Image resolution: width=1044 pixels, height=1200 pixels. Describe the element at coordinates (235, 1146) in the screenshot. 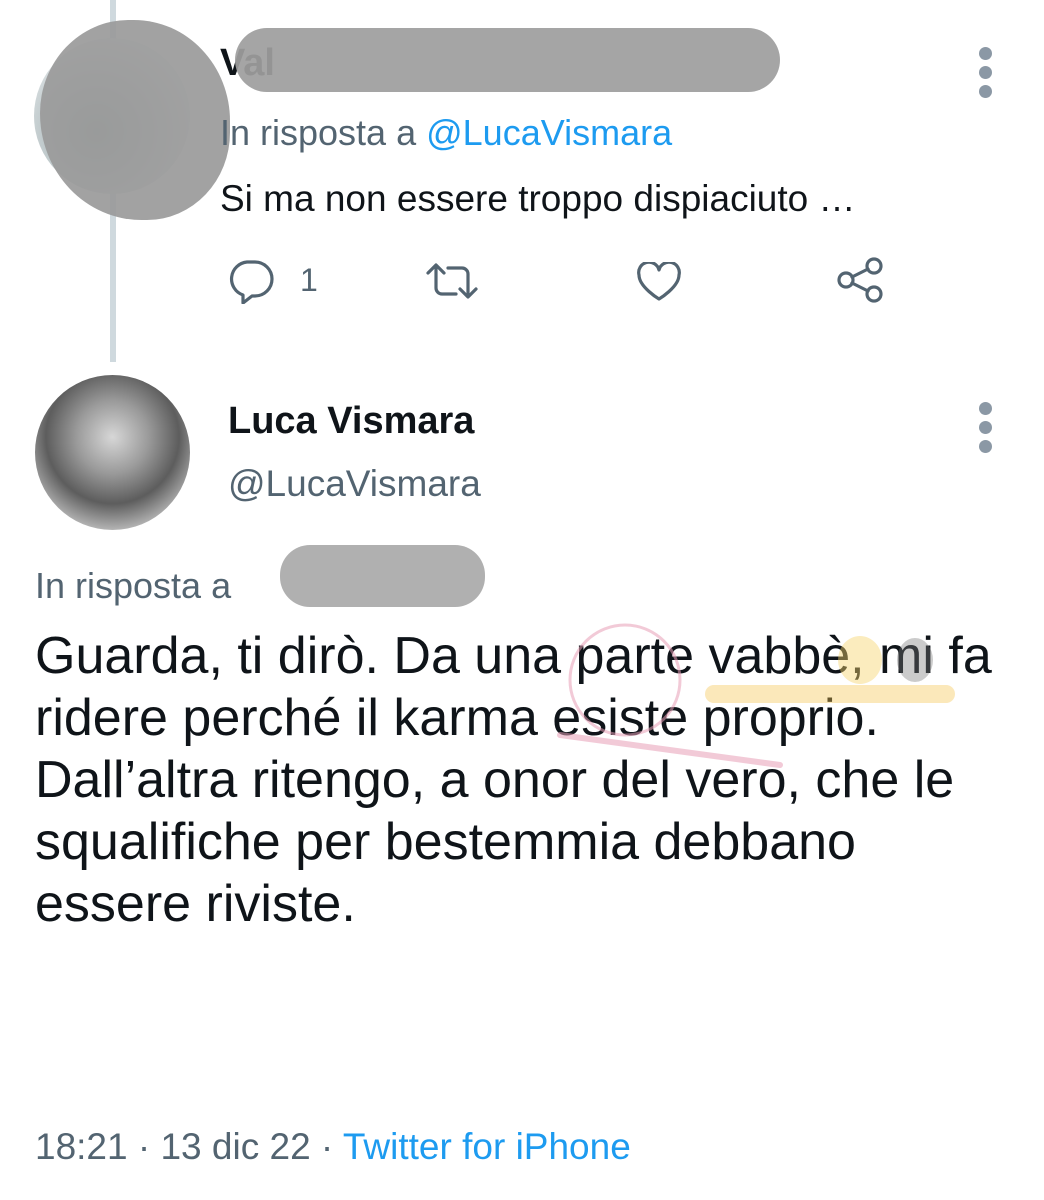

I see `tweet-date: 13 dic 22` at that location.